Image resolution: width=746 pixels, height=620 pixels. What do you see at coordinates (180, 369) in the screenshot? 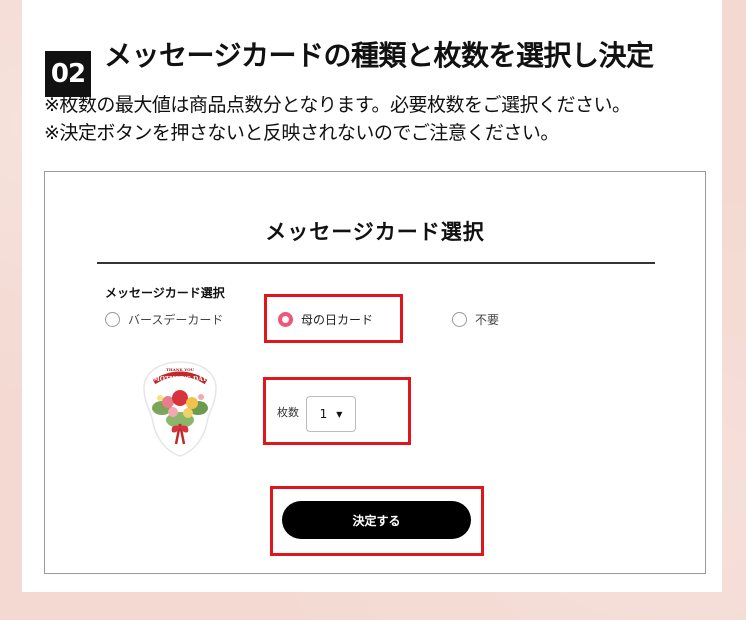
I see `card-image-line1: THANK YOU` at bounding box center [180, 369].